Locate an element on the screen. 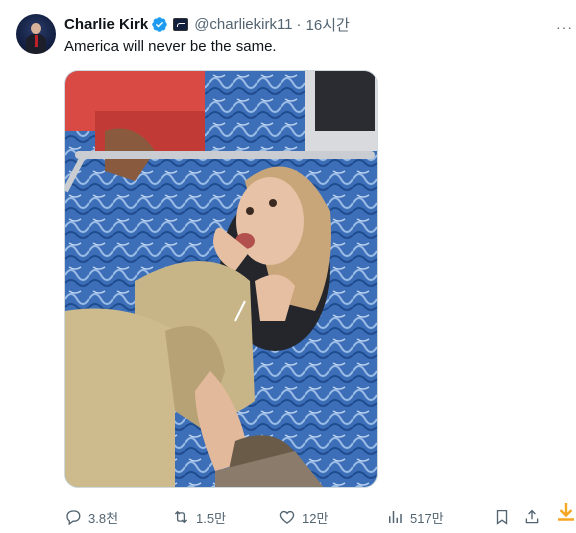  avatar-tie is located at coordinates (36, 41).